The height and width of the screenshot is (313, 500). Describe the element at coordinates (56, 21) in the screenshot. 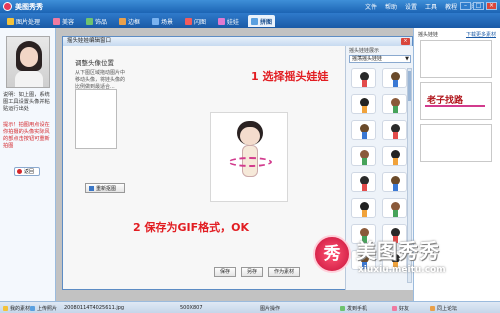

I see `beauty-icon` at that location.